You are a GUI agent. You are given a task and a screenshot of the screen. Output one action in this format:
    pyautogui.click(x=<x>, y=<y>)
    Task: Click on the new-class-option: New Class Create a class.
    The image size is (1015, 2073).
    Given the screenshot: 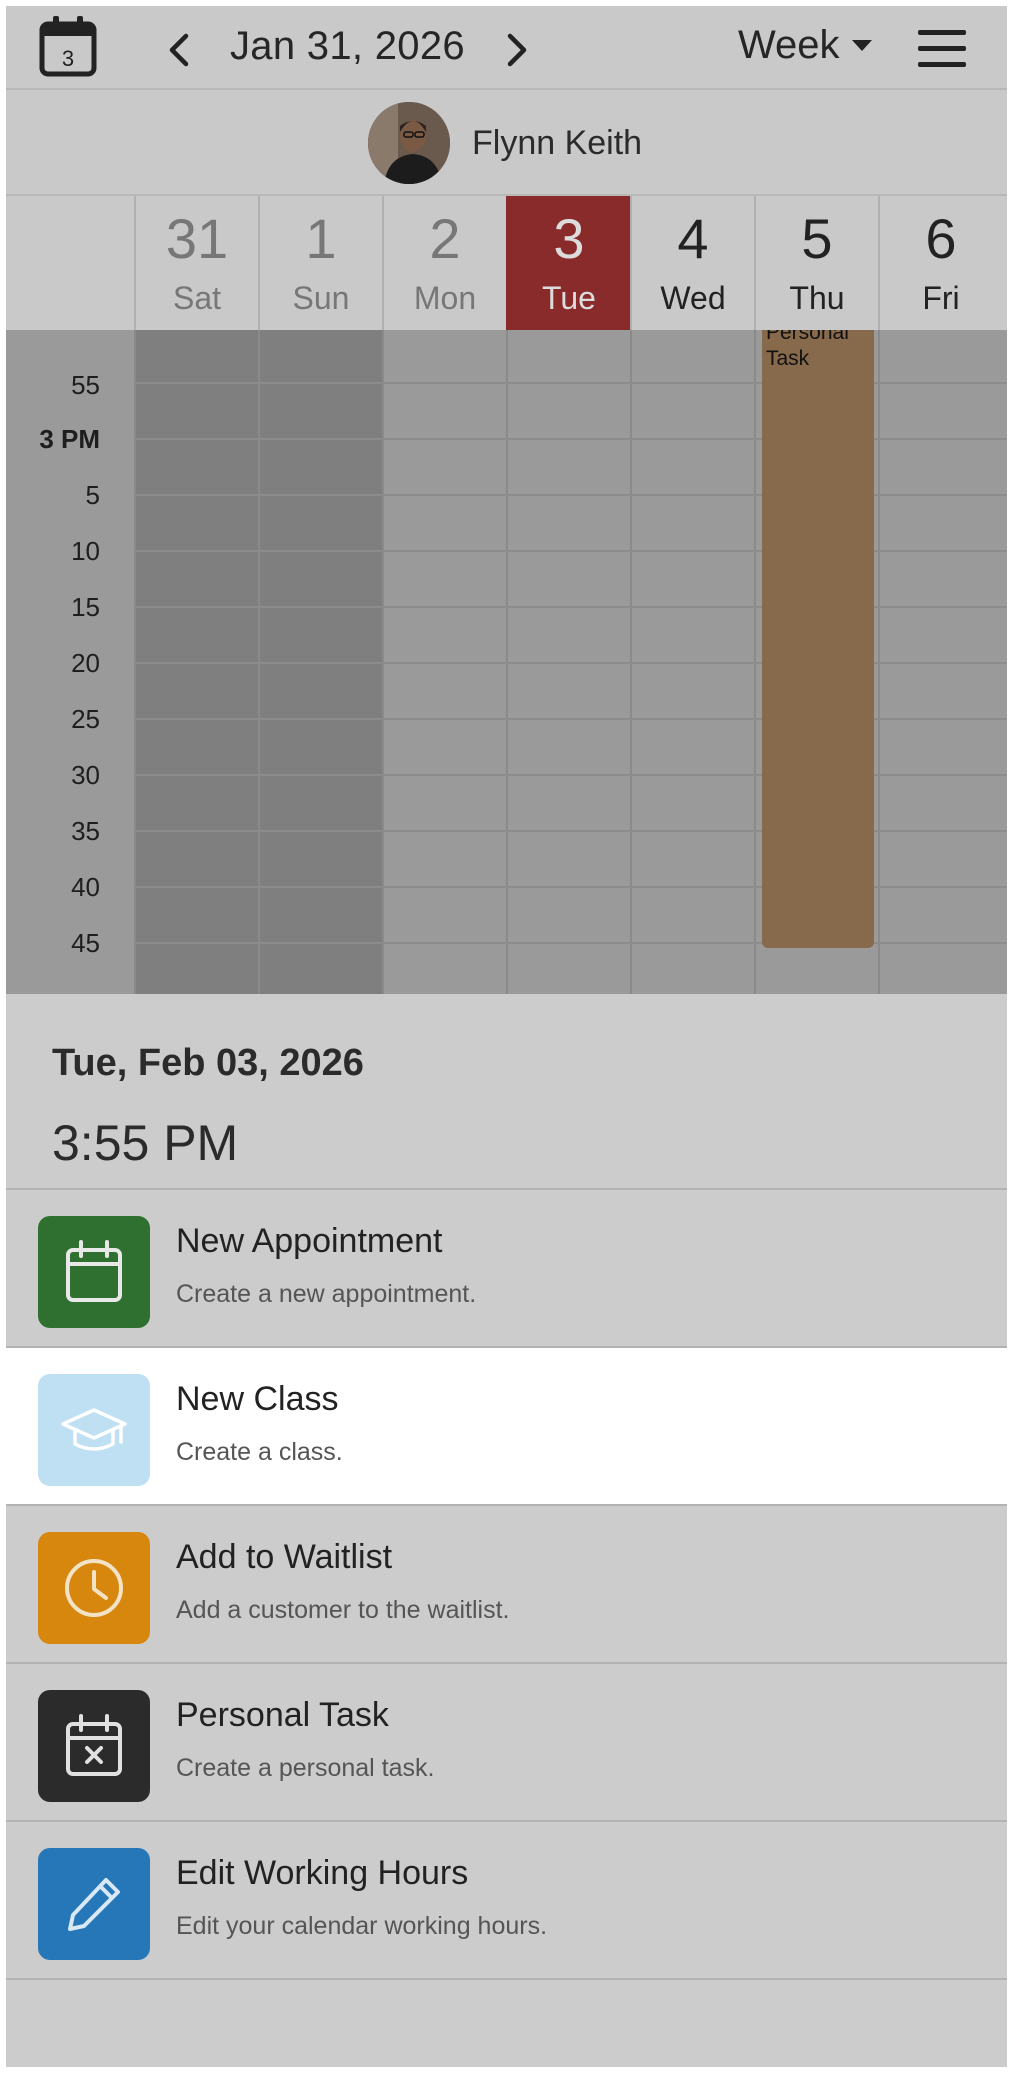 What is the action you would take?
    pyautogui.click(x=506, y=1426)
    